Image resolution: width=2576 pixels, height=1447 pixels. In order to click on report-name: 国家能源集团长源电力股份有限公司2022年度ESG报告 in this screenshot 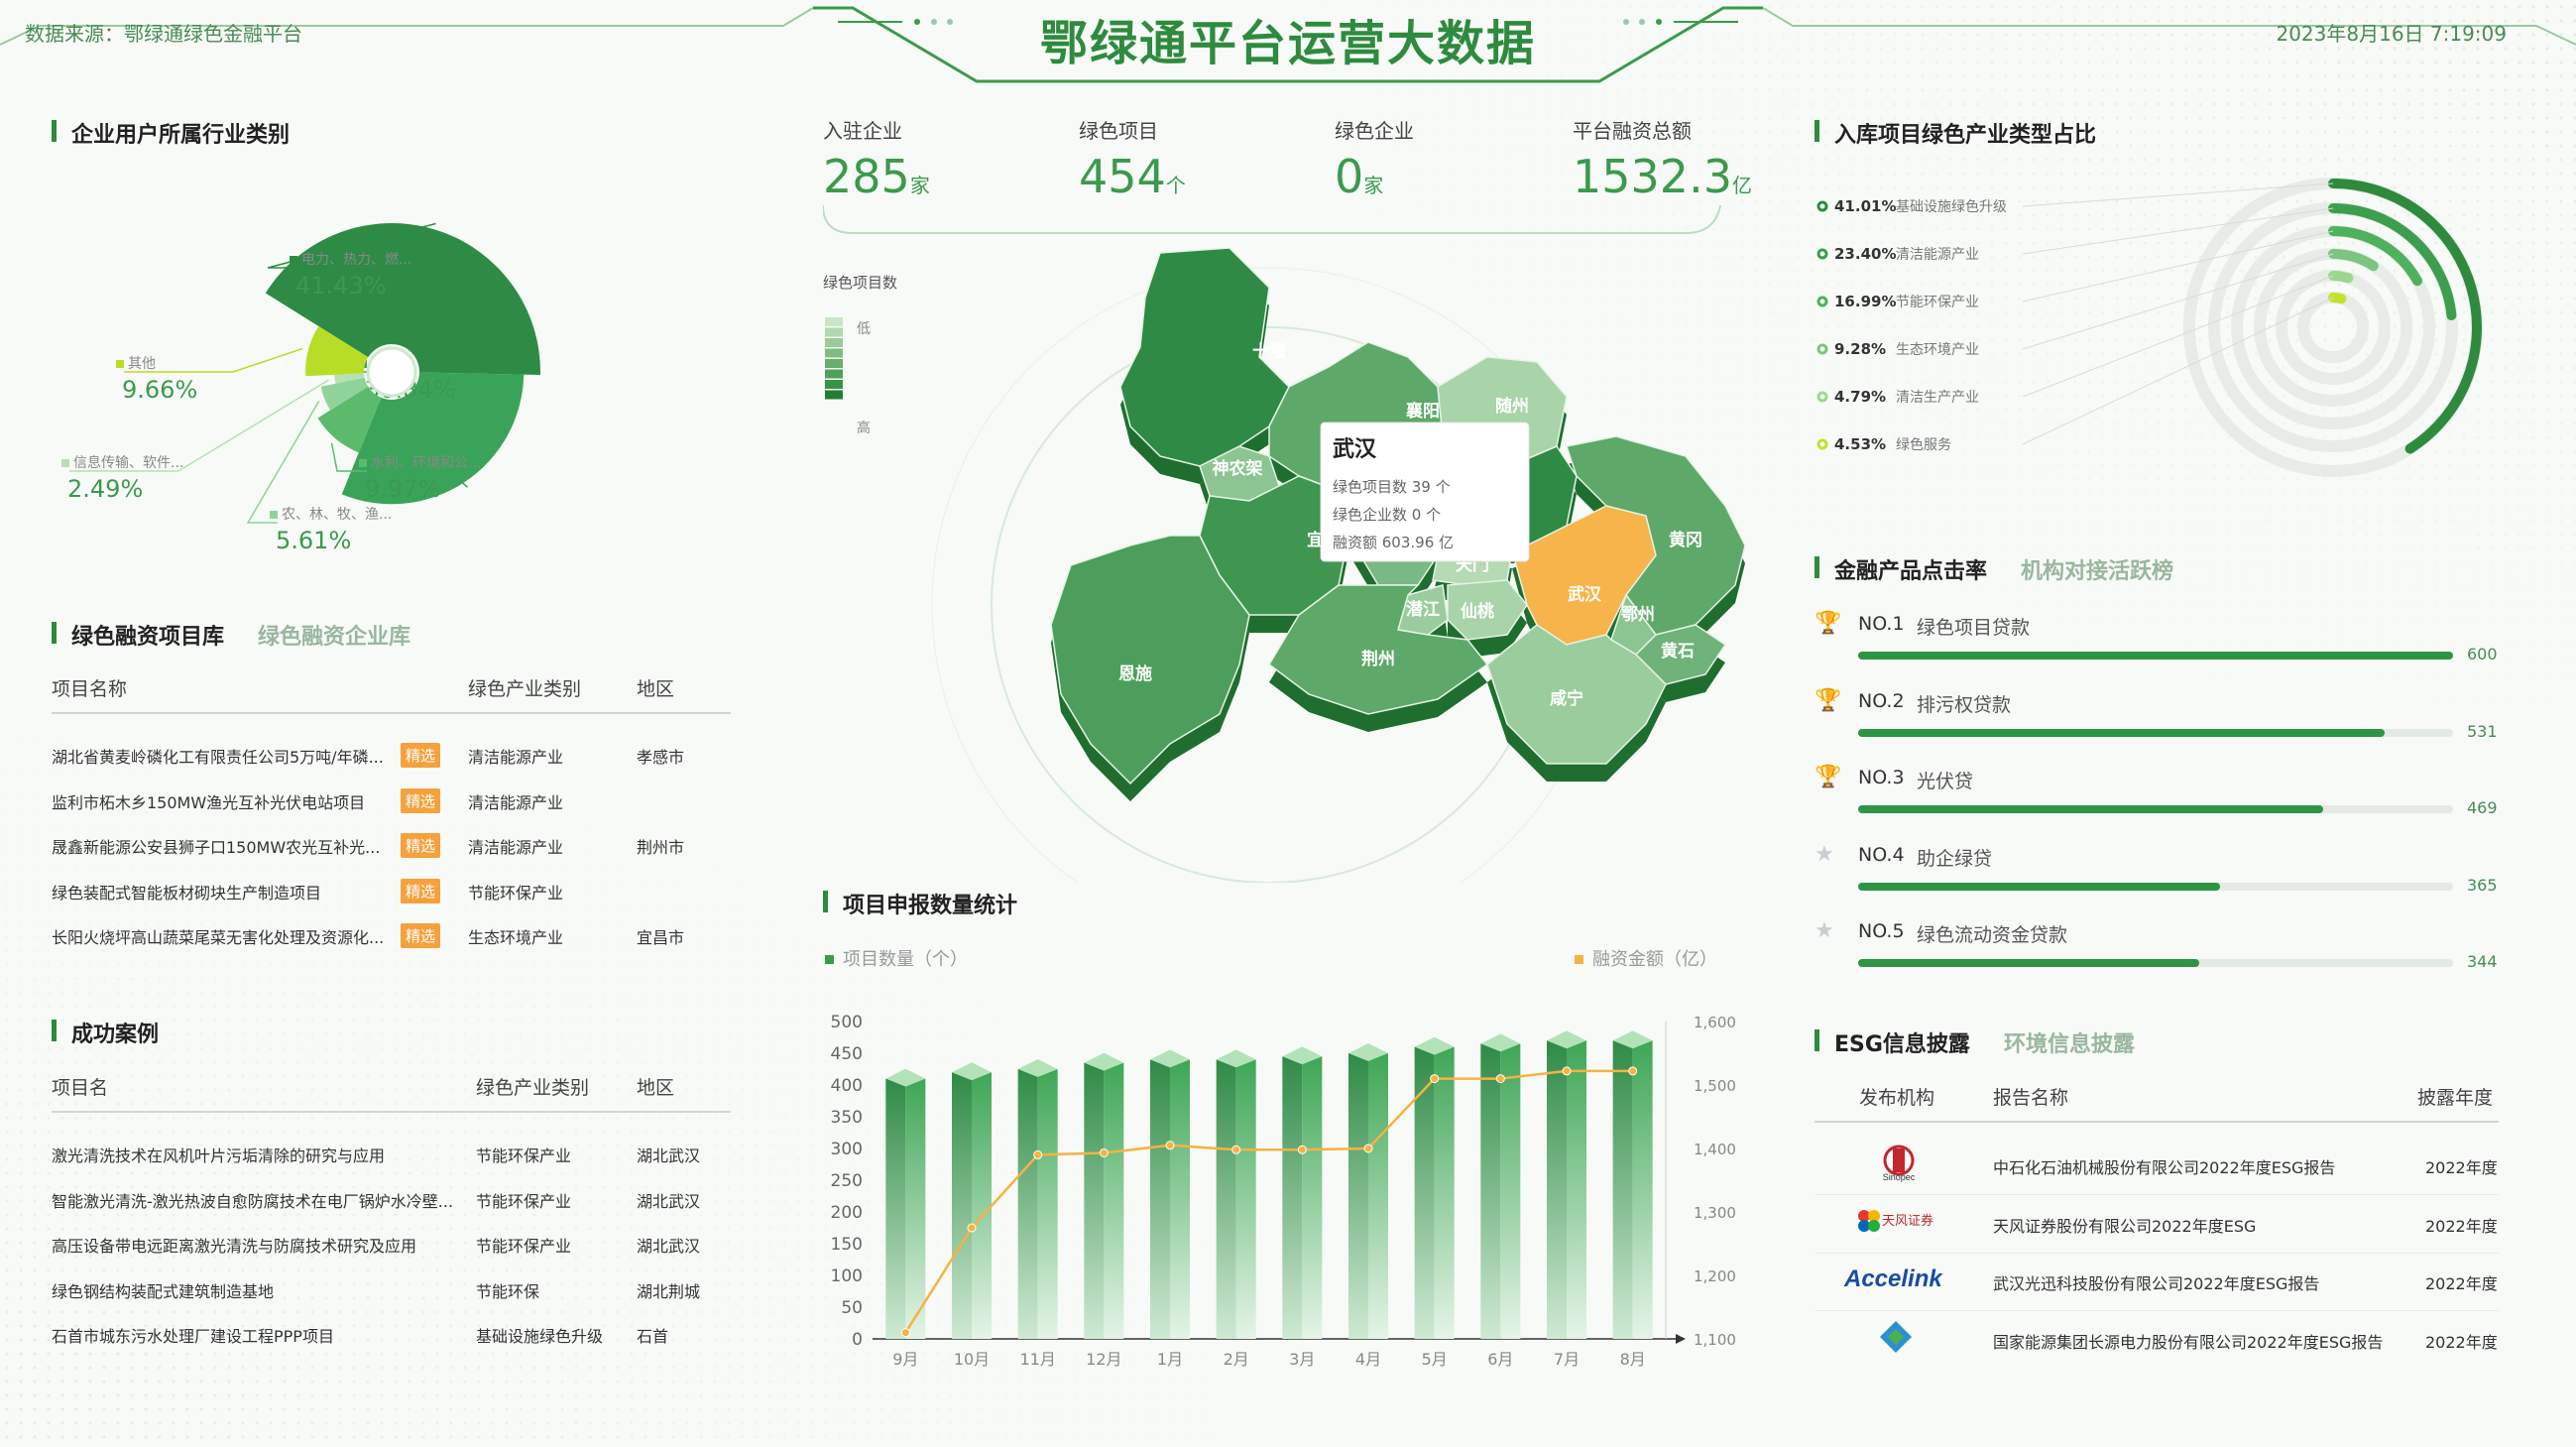, I will do `click(2188, 1342)`.